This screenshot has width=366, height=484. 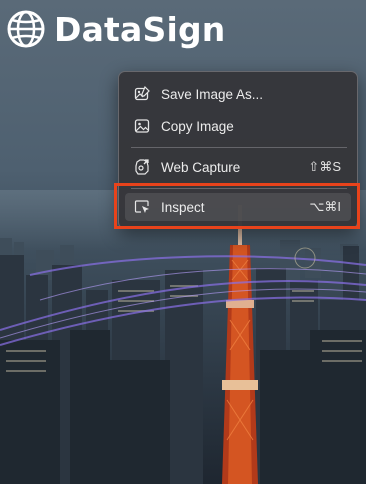 What do you see at coordinates (197, 126) in the screenshot?
I see `menu-item-label: Copy Image` at bounding box center [197, 126].